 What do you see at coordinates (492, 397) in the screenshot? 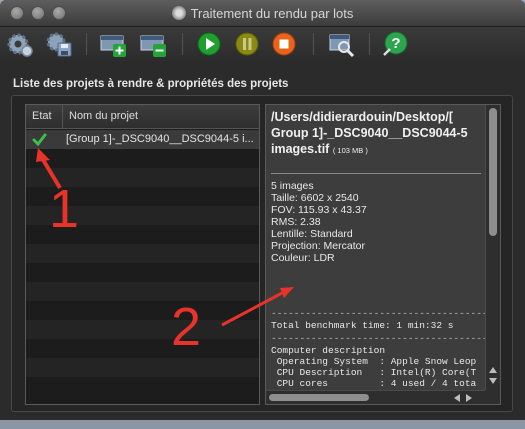
I see `scroll-corner` at bounding box center [492, 397].